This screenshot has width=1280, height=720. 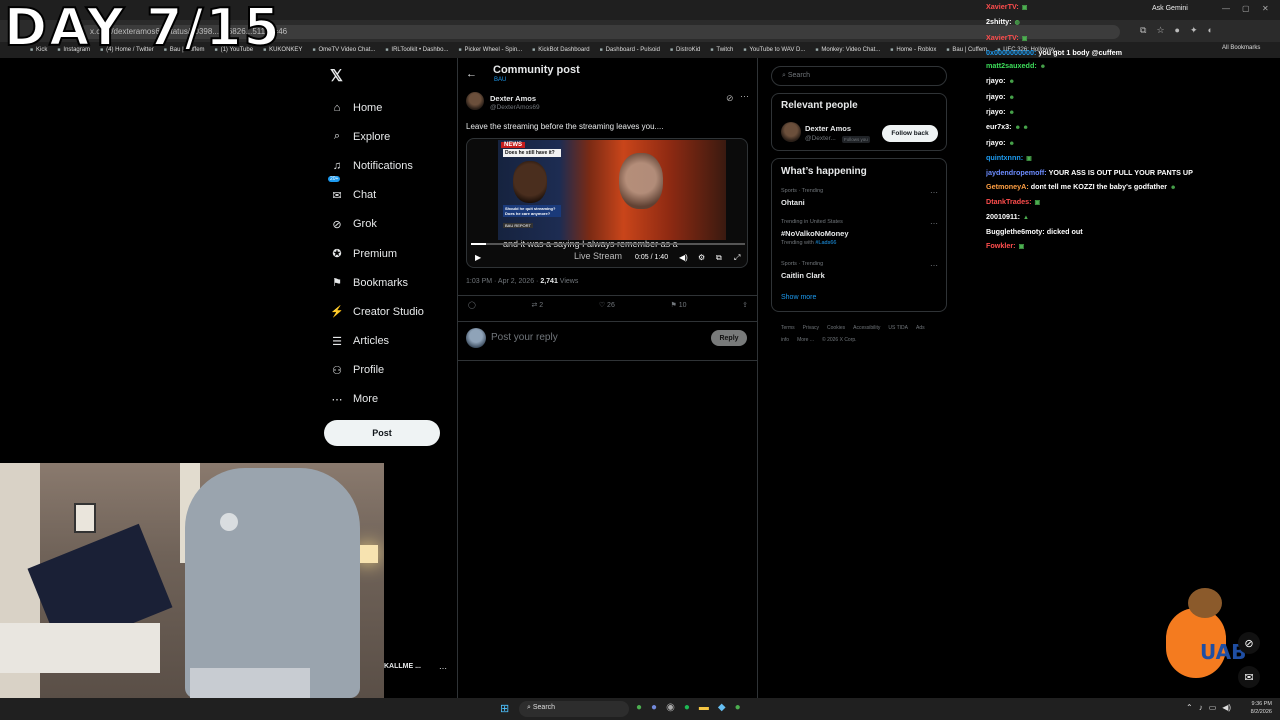 What do you see at coordinates (475, 101) in the screenshot?
I see `author-avatar` at bounding box center [475, 101].